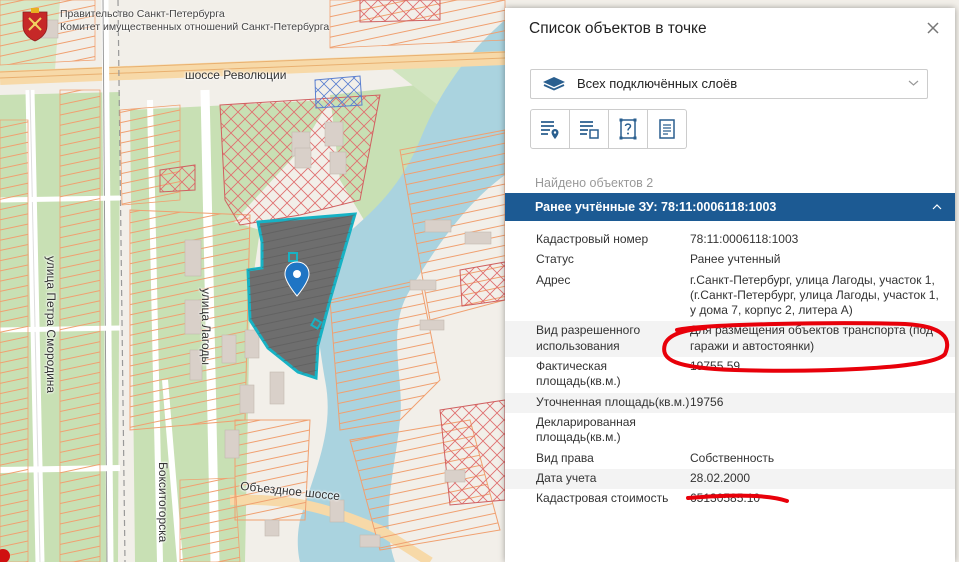 Image resolution: width=959 pixels, height=562 pixels. I want to click on street-label-revolution-highway: шоссе Революции, so click(236, 75).